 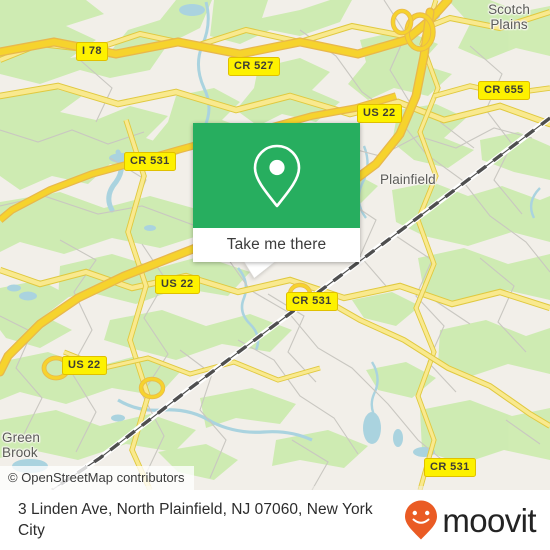 I want to click on popup-tail, so click(x=257, y=269).